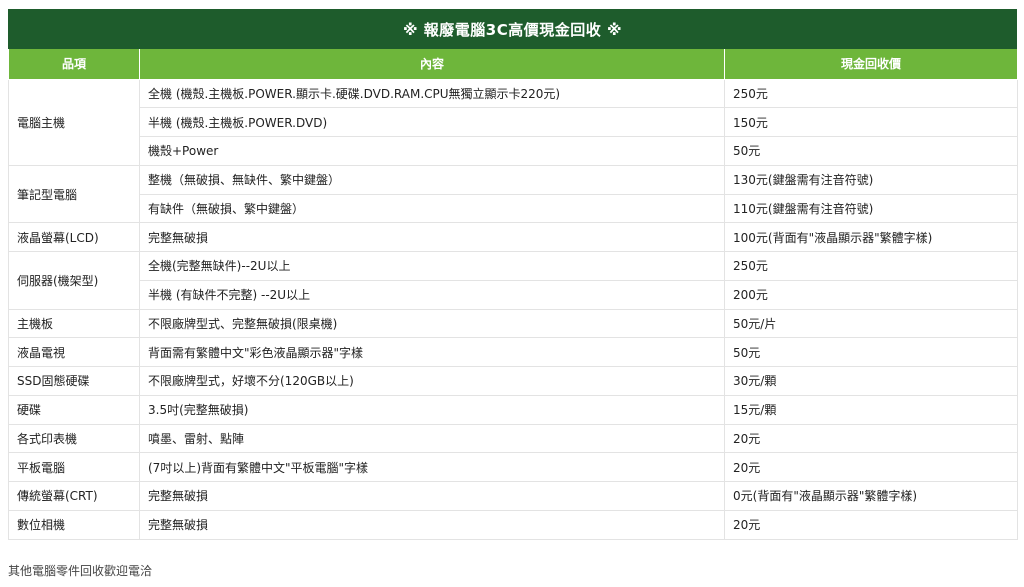 The height and width of the screenshot is (587, 1024). I want to click on table-row: 數位相機 完整無破損 20元, so click(513, 524).